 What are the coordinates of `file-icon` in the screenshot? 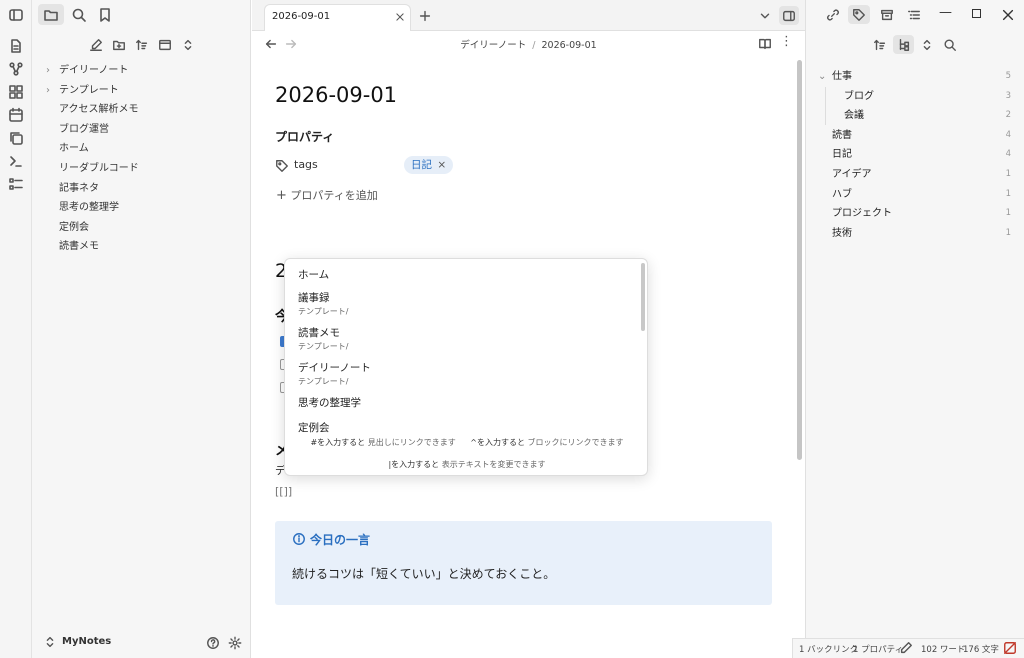 It's located at (16, 45).